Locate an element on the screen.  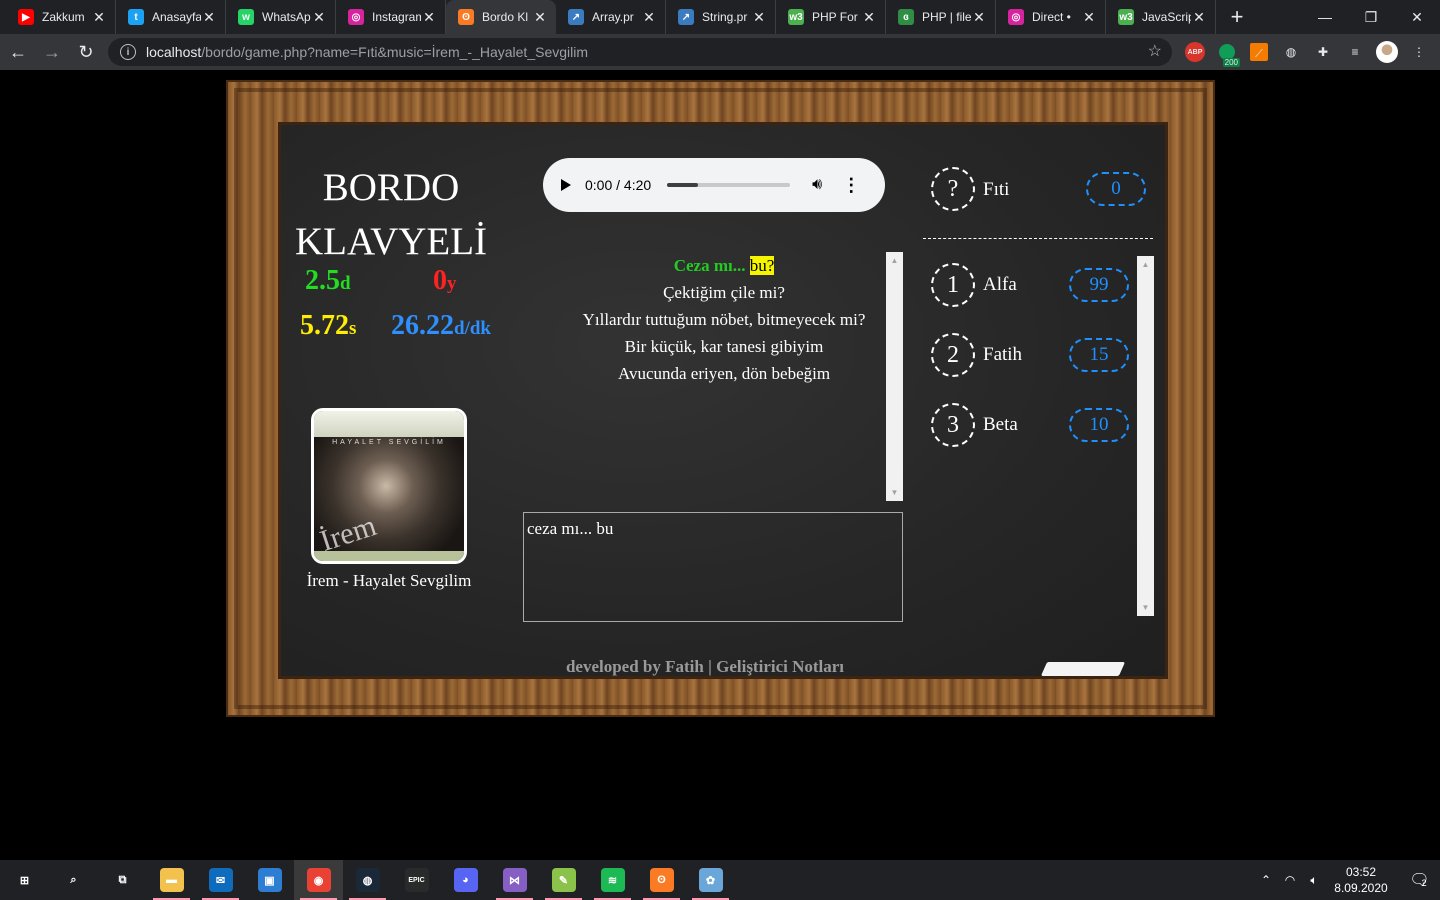
audio-more-icon: ⋮ is located at coordinates (851, 185).